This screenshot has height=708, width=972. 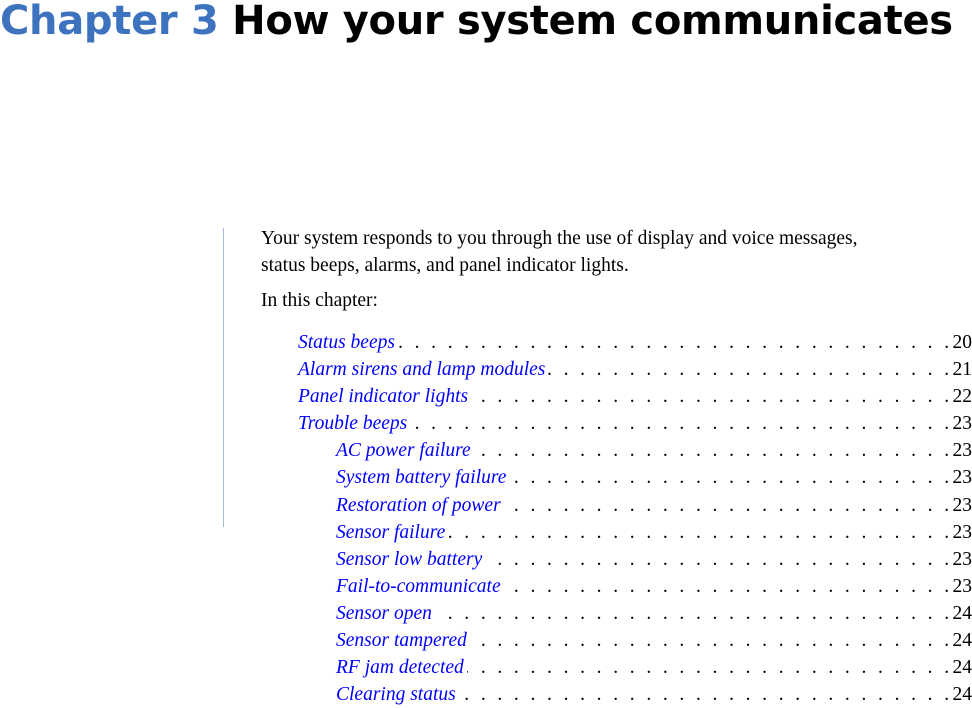 What do you see at coordinates (962, 369) in the screenshot?
I see `toc-page-number: 21` at bounding box center [962, 369].